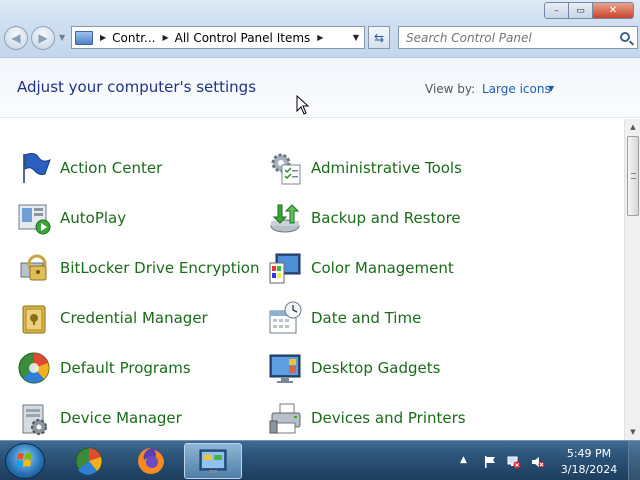  I want to click on autoplay-icon, so click(34, 218).